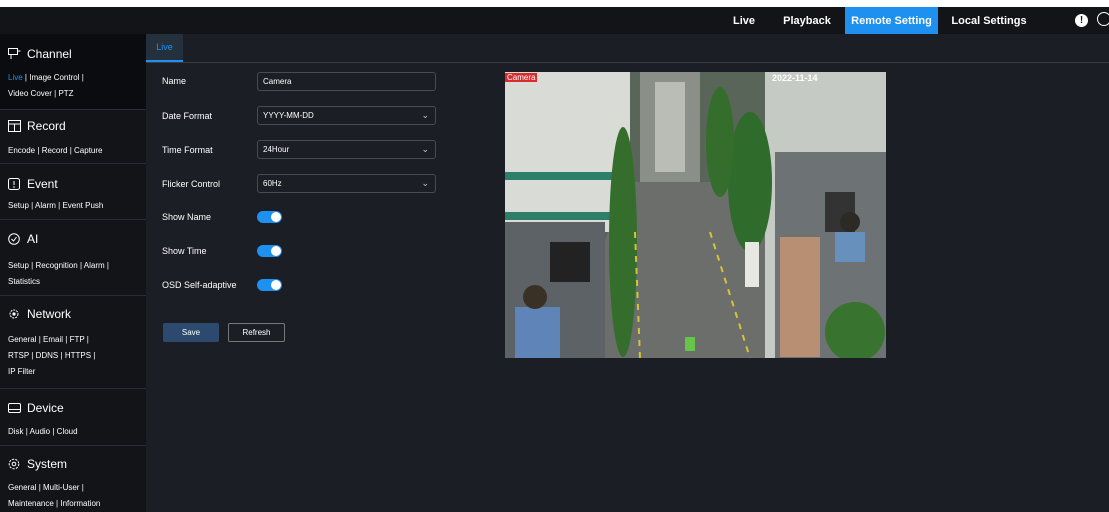  I want to click on link-ftp: FTP, so click(77, 339).